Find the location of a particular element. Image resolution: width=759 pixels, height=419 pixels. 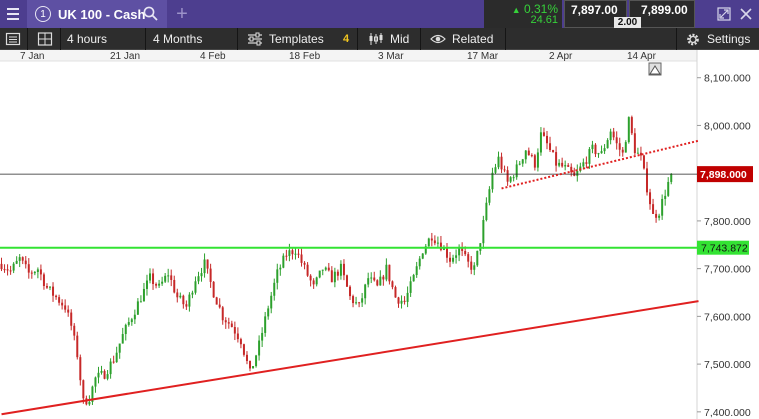

hamburger-menu-icon is located at coordinates (13, 14).